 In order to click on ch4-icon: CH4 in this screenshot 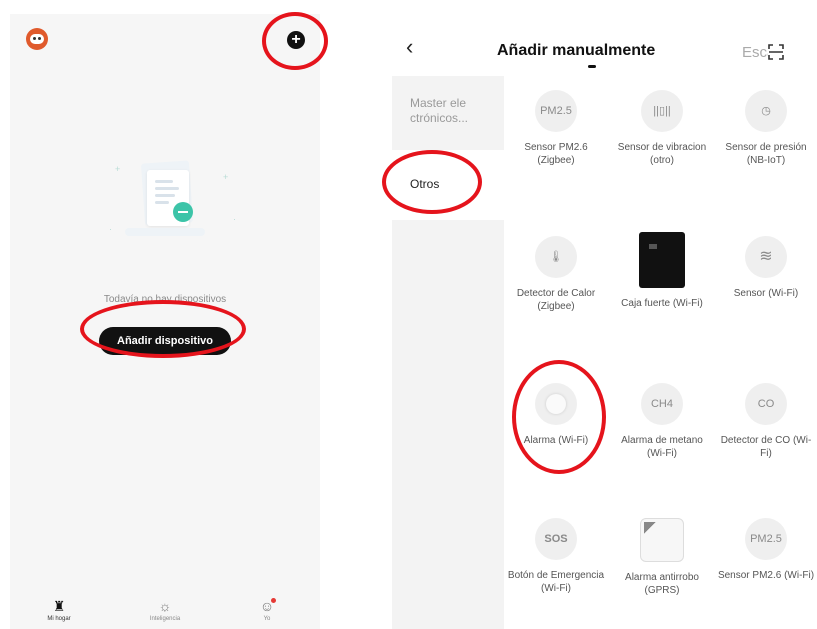, I will do `click(662, 404)`.